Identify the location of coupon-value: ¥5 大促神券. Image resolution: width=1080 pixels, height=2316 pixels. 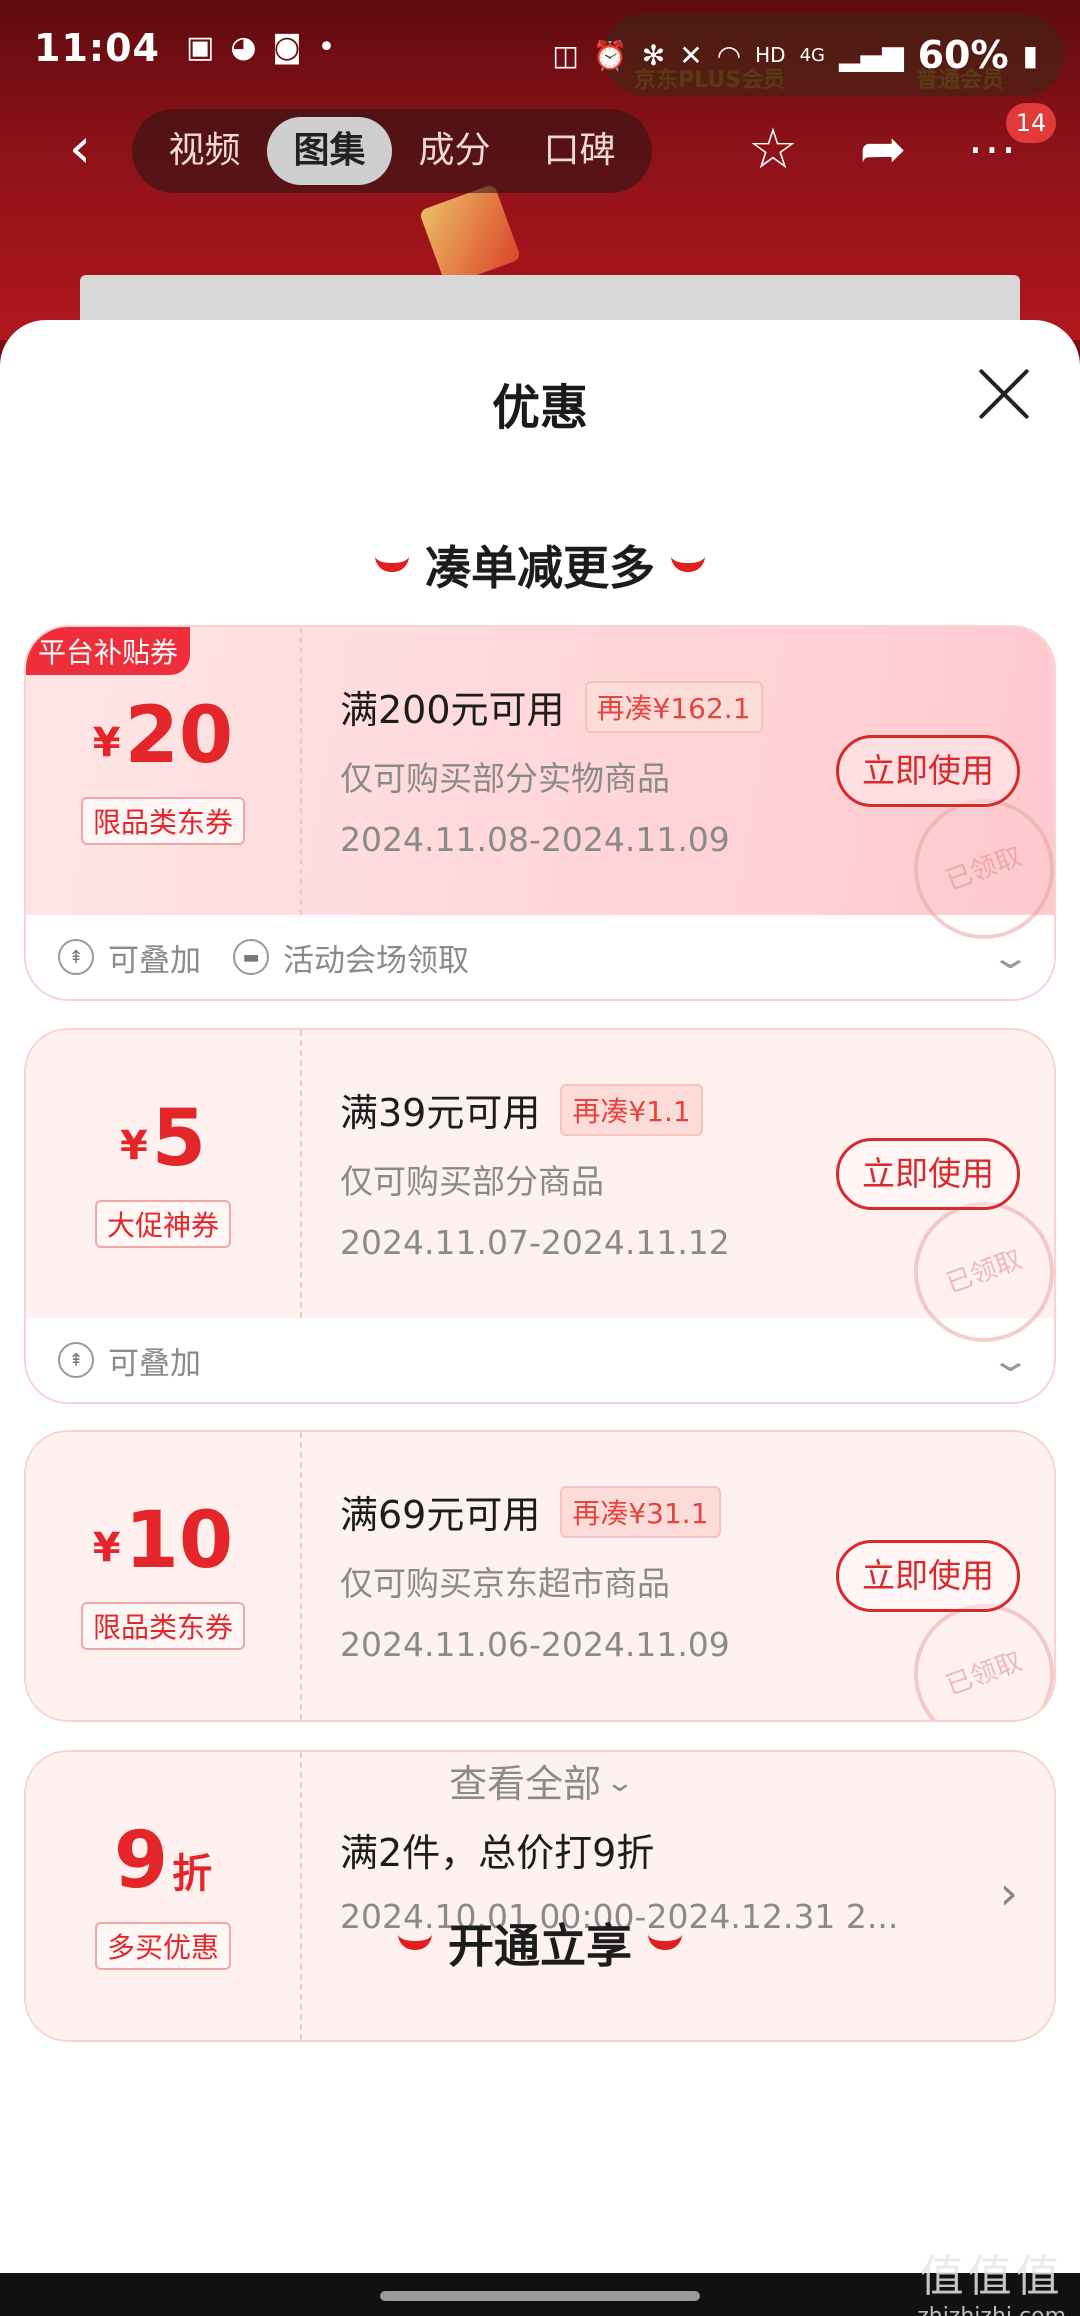
(164, 1174).